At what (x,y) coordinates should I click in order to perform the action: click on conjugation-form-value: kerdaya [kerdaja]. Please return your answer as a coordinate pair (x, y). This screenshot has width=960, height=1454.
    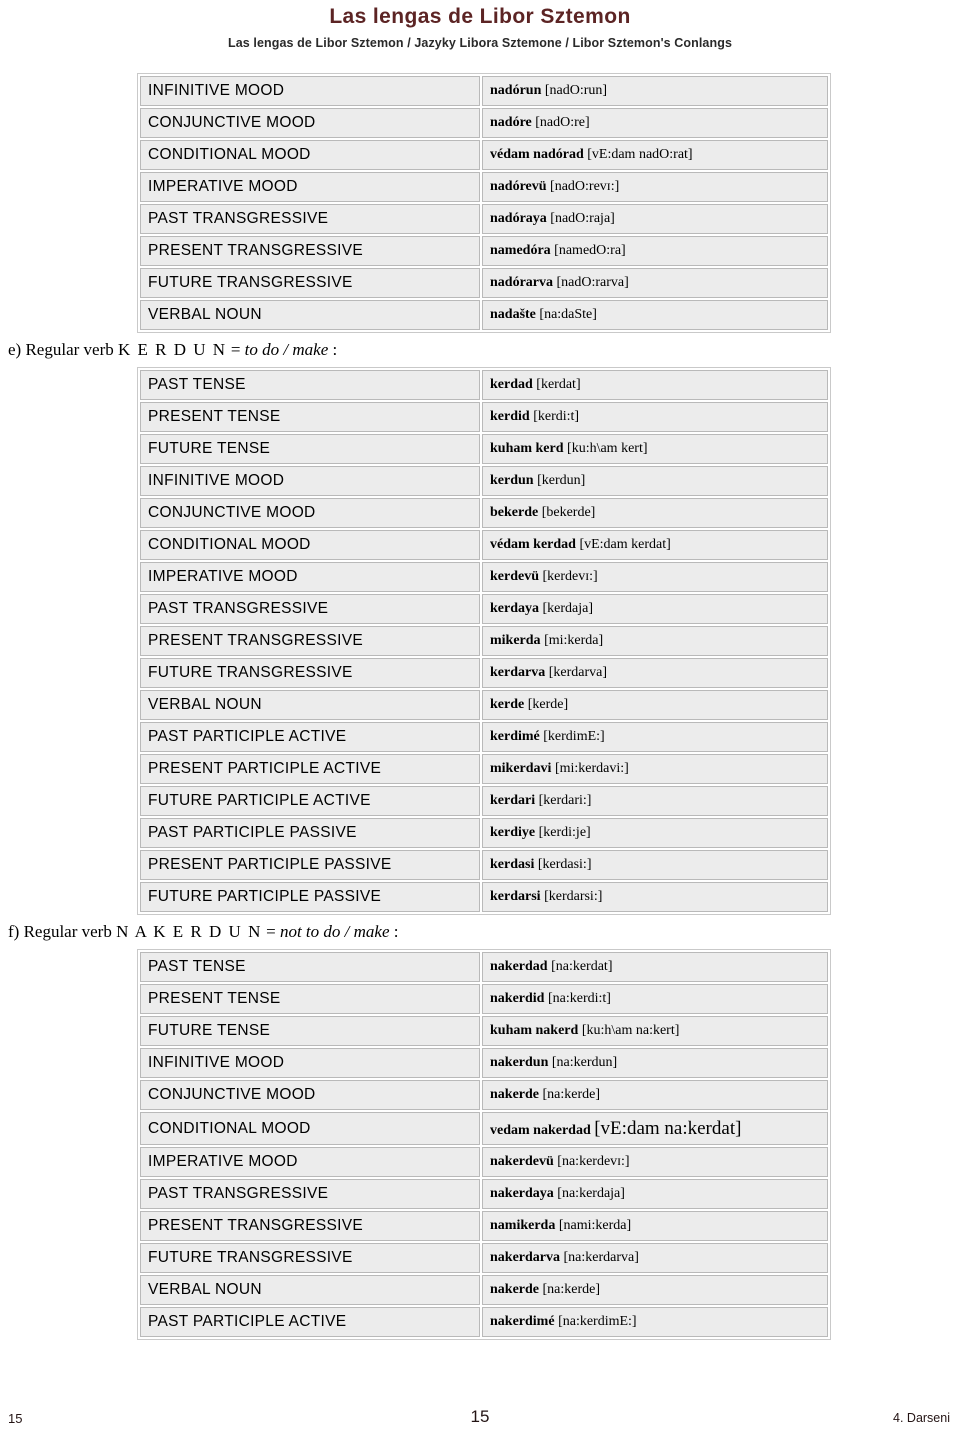
    Looking at the image, I should click on (655, 609).